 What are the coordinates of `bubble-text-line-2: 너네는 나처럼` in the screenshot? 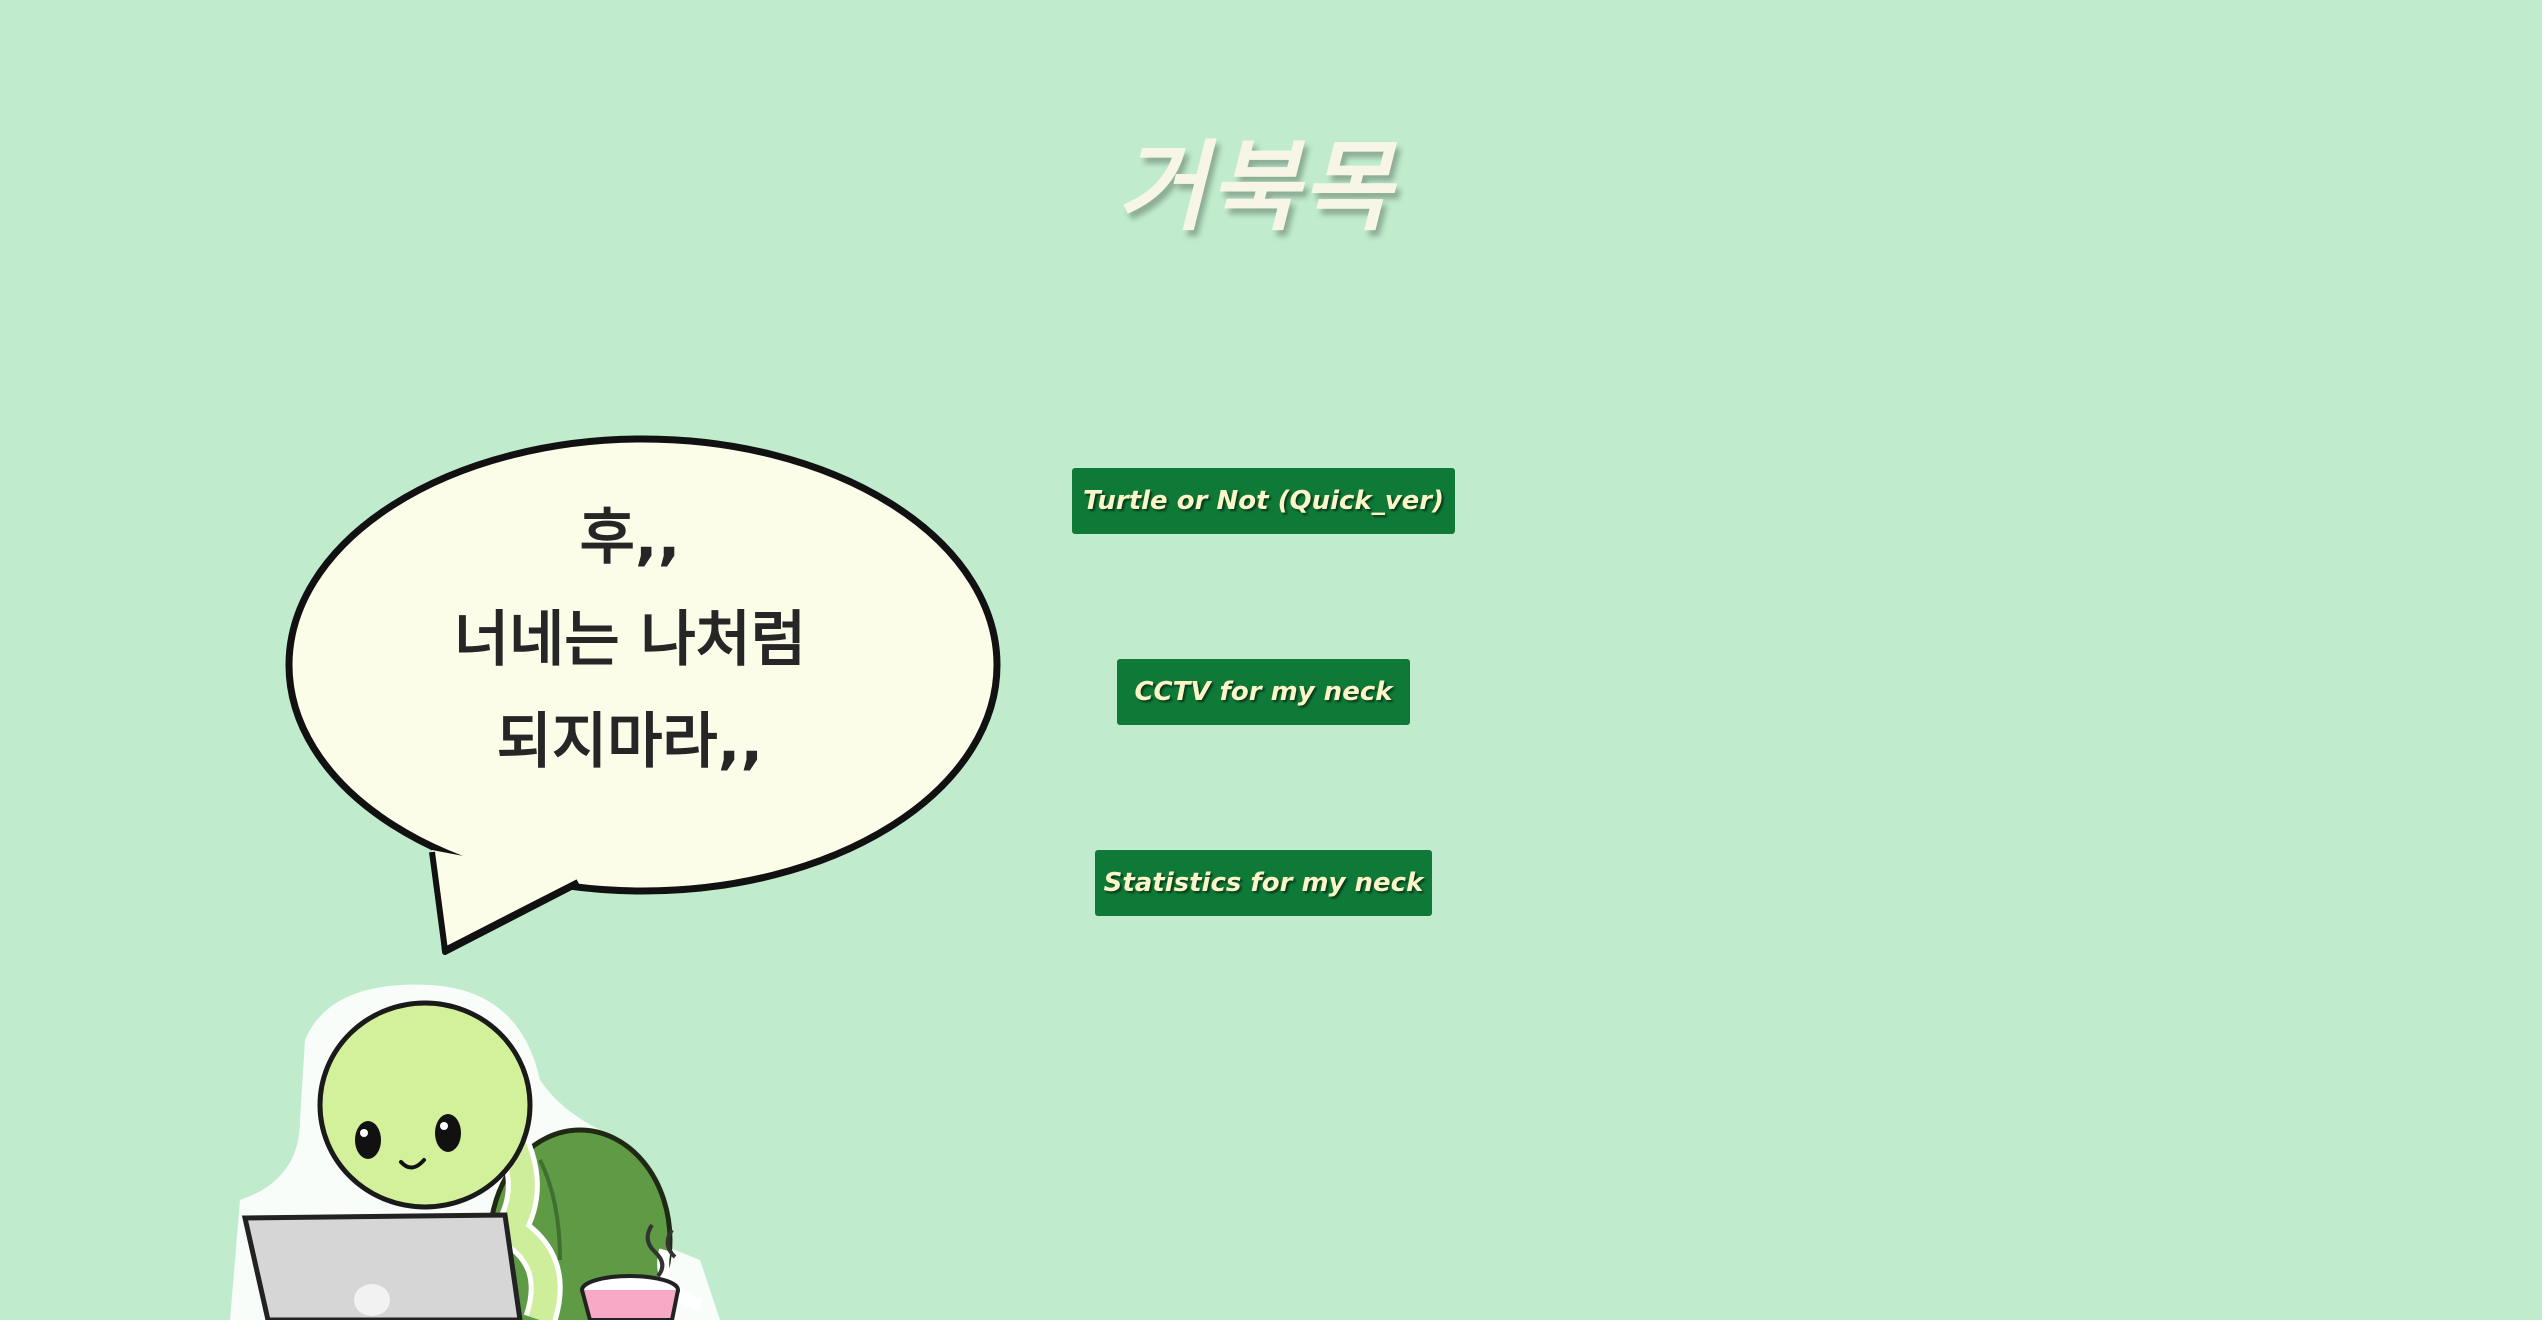 It's located at (630, 640).